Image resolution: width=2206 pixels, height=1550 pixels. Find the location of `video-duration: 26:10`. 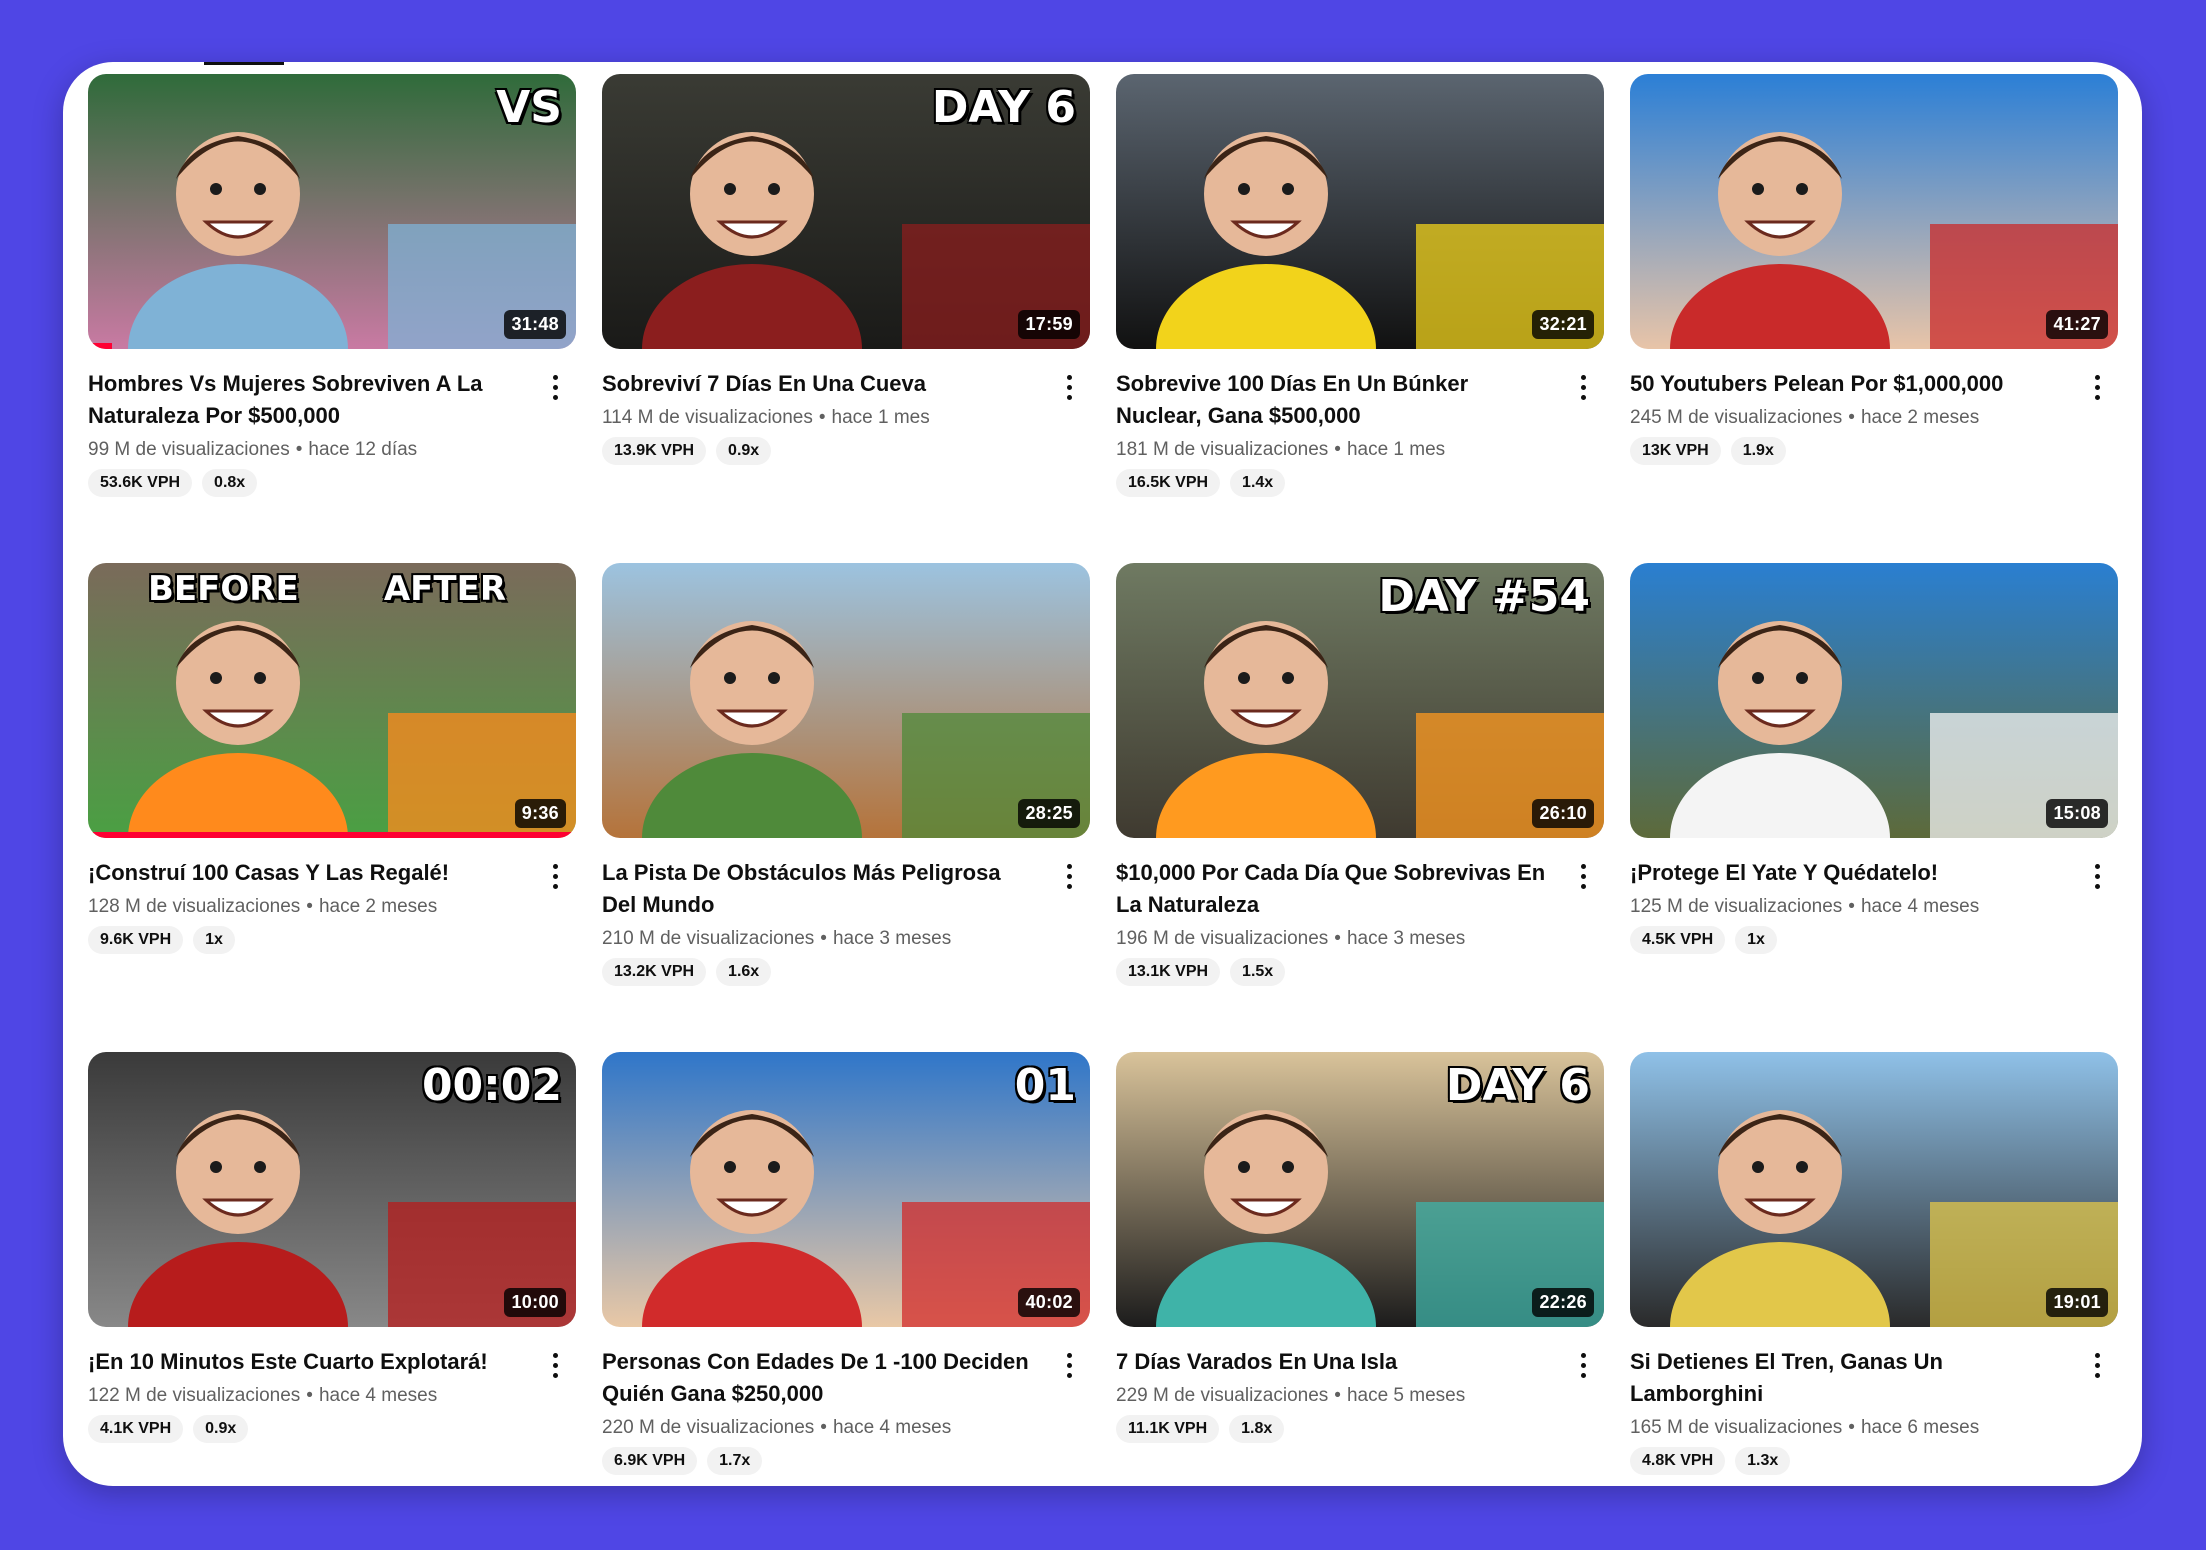

video-duration: 26:10 is located at coordinates (1563, 813).